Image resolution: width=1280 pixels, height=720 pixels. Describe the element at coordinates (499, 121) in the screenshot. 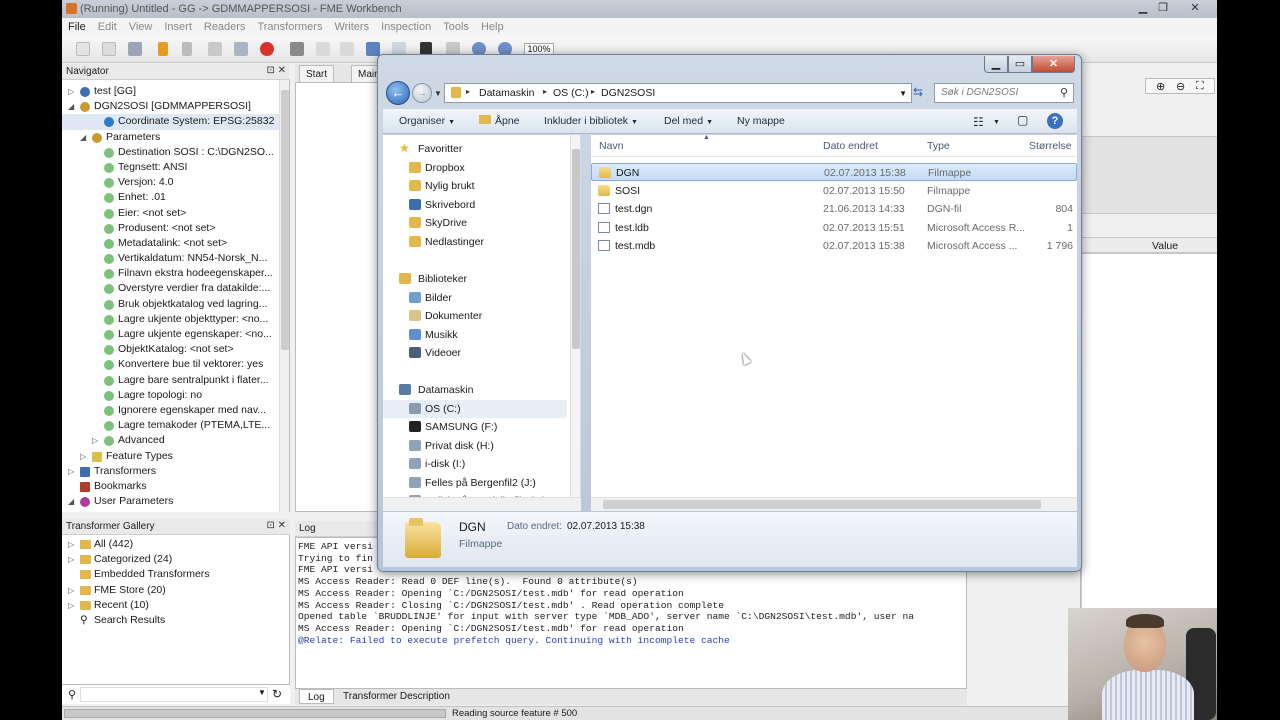

I see `open-button: Åpne` at that location.